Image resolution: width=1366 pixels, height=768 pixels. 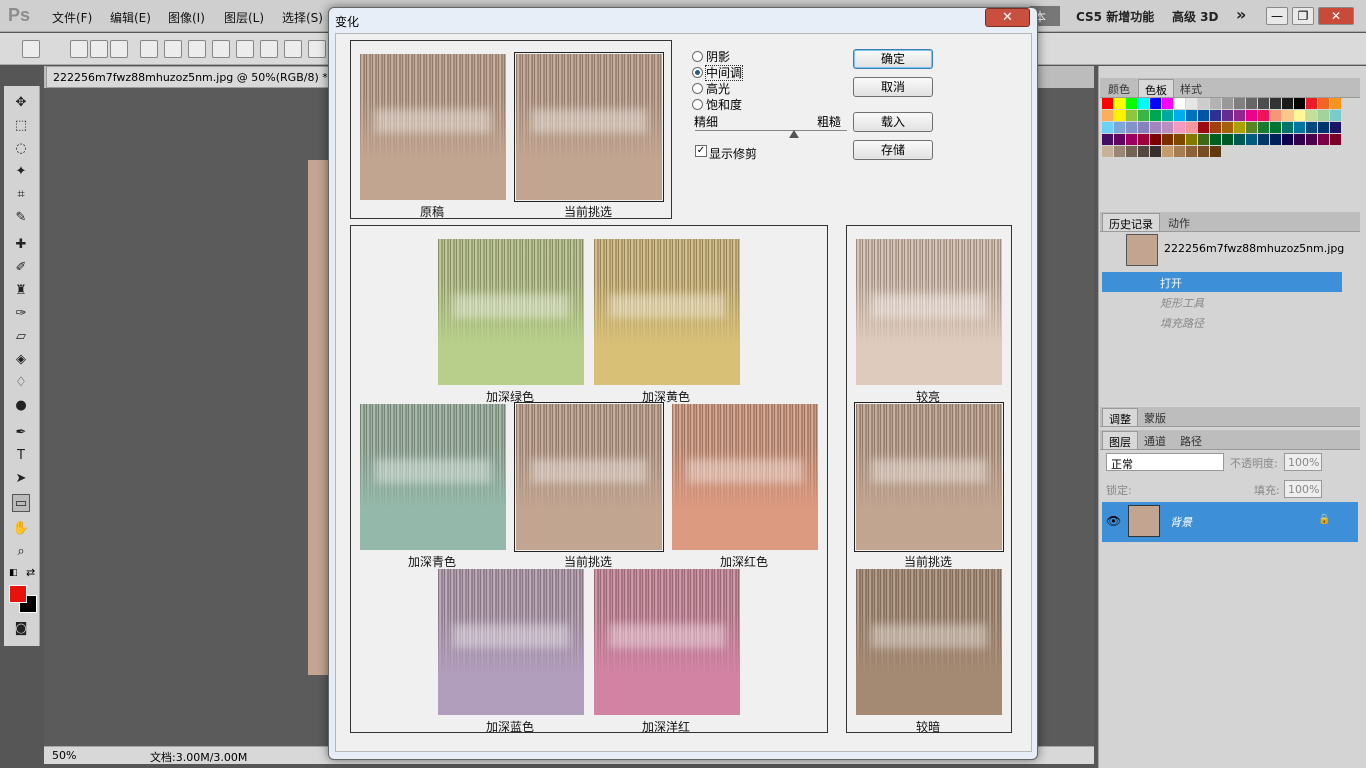 I want to click on quick-mask-icon: ◙, so click(x=21, y=629).